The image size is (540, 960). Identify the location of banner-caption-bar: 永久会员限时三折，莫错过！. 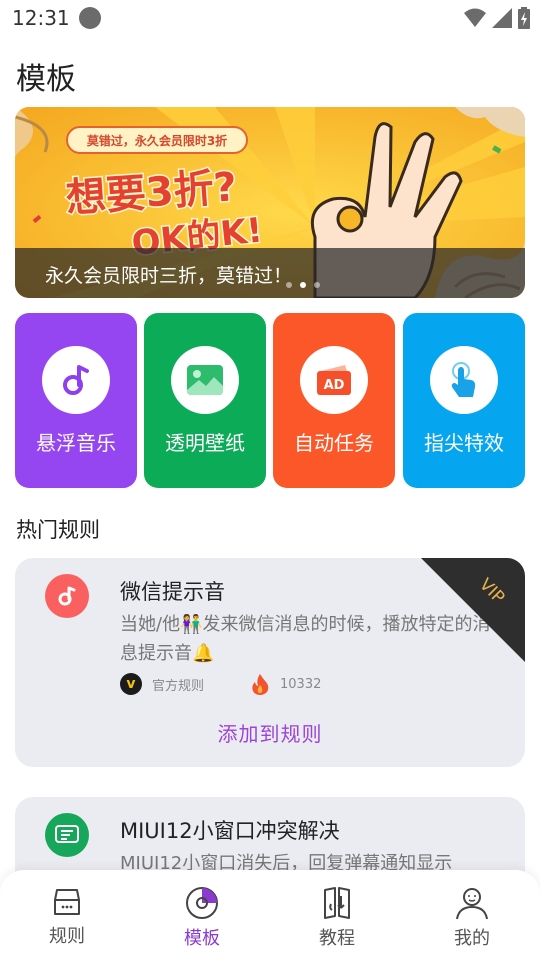
(270, 273).